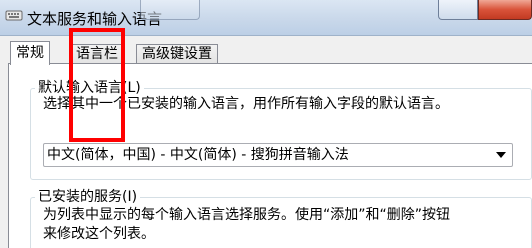 The image size is (532, 248). Describe the element at coordinates (97, 85) in the screenshot. I see `highlight-annotation-box` at that location.